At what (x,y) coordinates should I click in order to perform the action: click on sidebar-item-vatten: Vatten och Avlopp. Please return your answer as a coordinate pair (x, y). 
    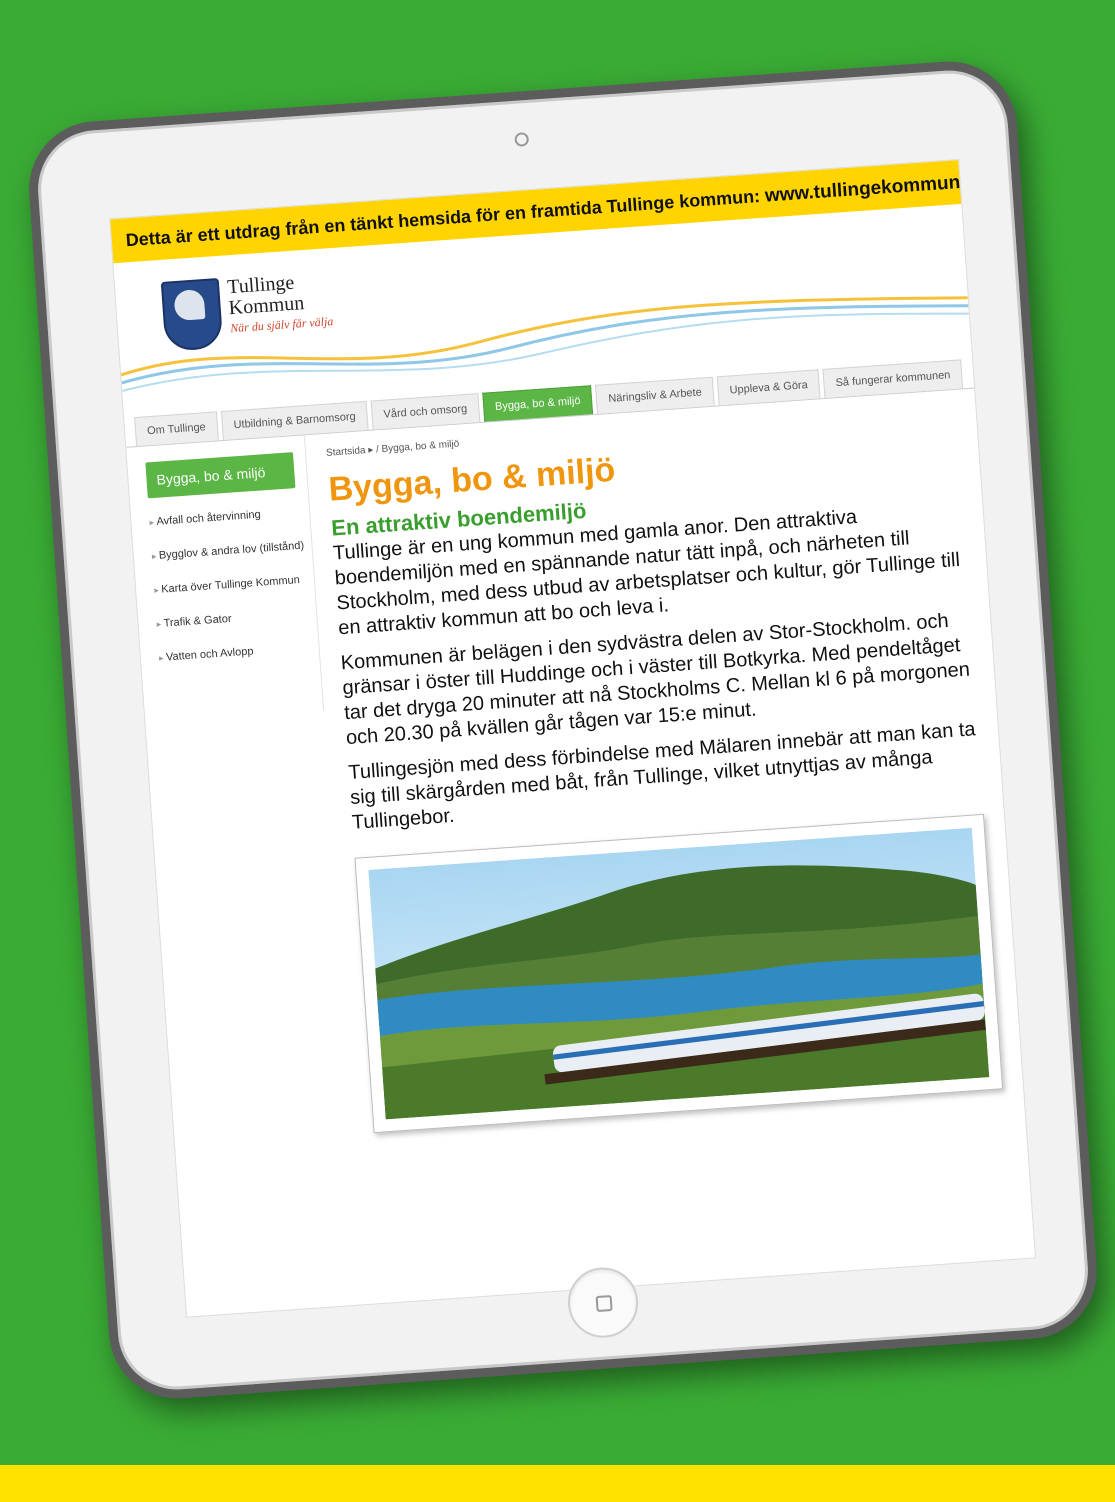
    Looking at the image, I should click on (239, 652).